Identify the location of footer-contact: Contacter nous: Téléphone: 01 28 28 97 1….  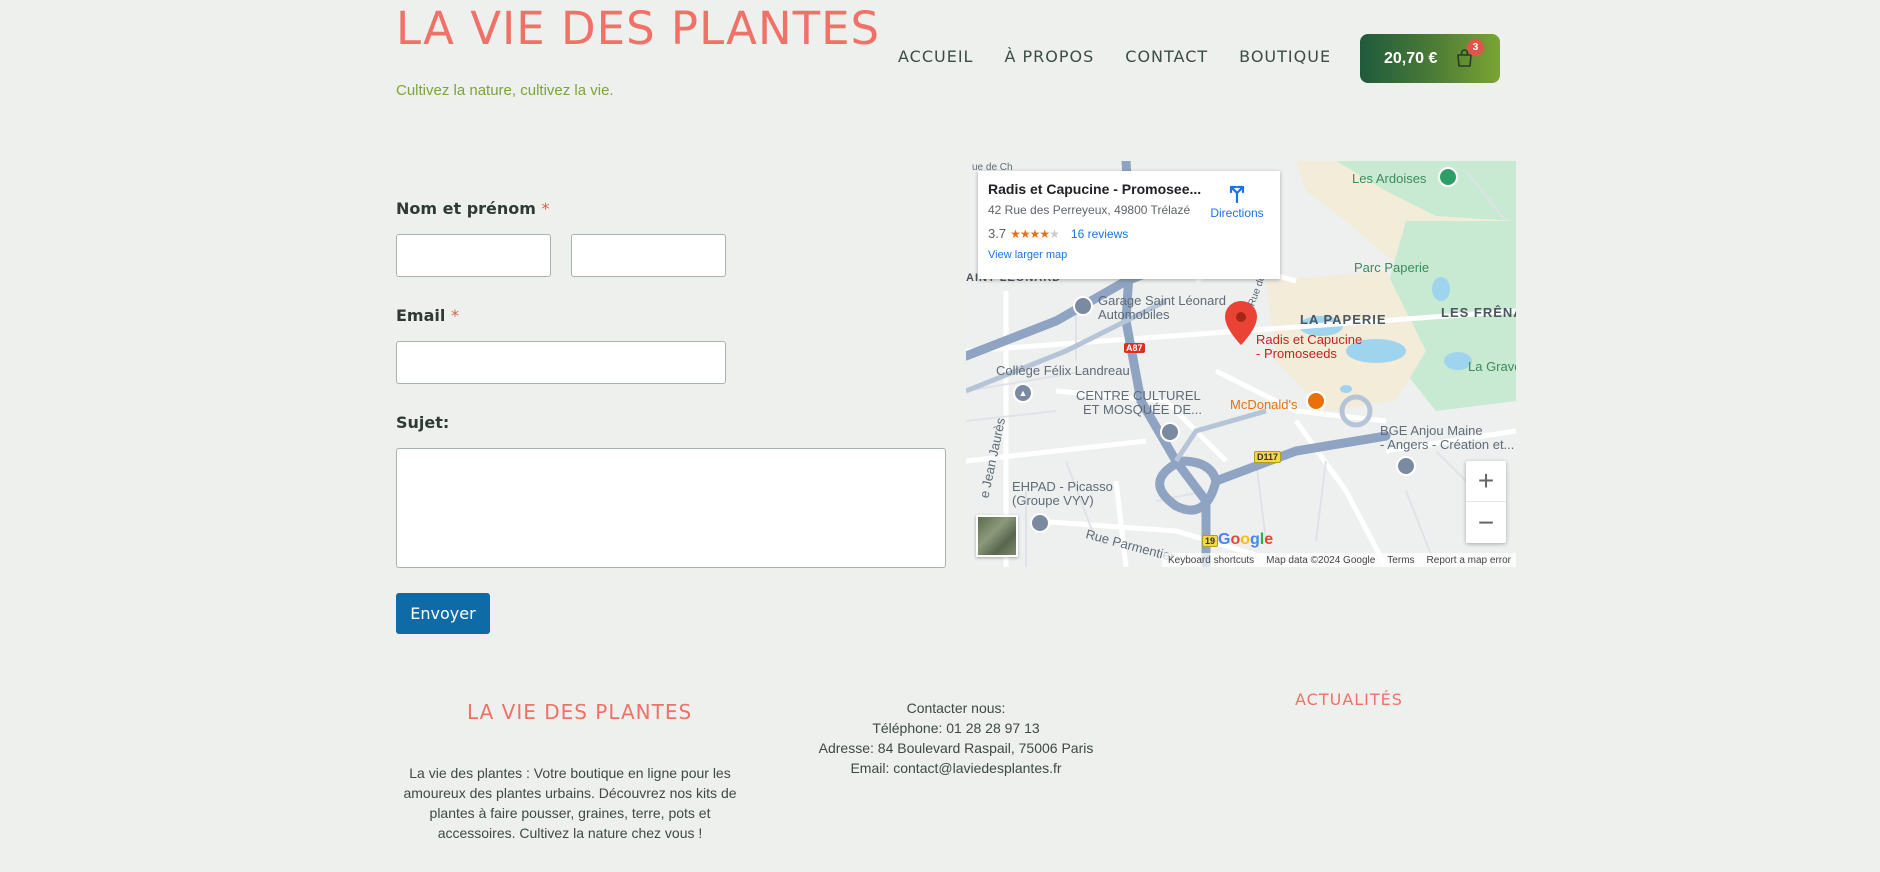
(956, 738).